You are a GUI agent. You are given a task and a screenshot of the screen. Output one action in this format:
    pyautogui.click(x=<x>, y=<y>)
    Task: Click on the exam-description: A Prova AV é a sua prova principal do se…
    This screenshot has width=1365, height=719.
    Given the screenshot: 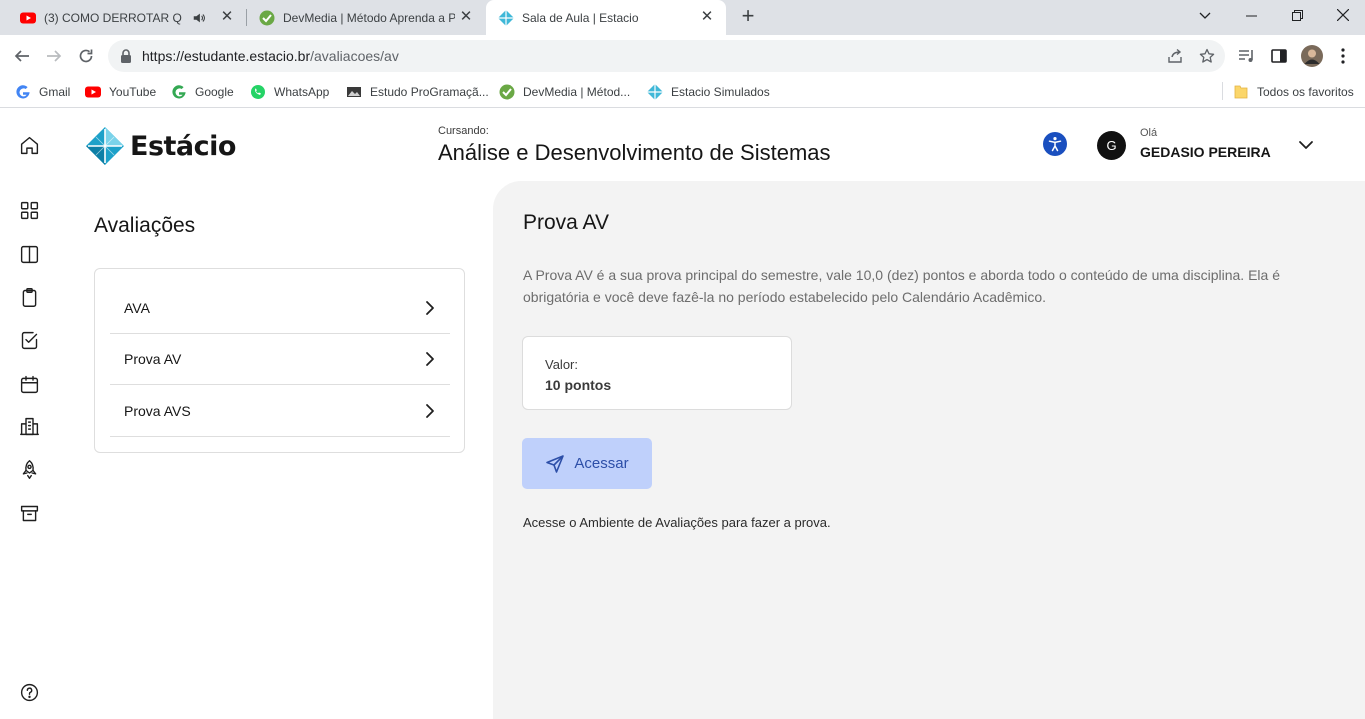 What is the action you would take?
    pyautogui.click(x=901, y=286)
    